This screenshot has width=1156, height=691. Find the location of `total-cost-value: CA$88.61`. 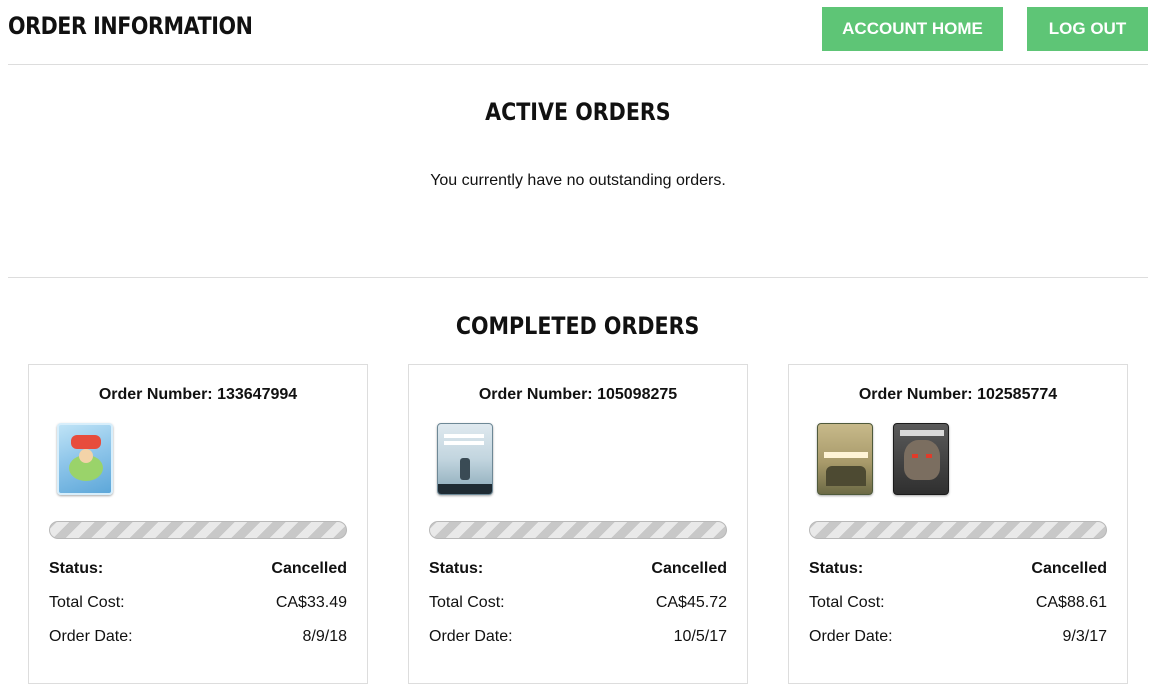

total-cost-value: CA$88.61 is located at coordinates (1071, 602).